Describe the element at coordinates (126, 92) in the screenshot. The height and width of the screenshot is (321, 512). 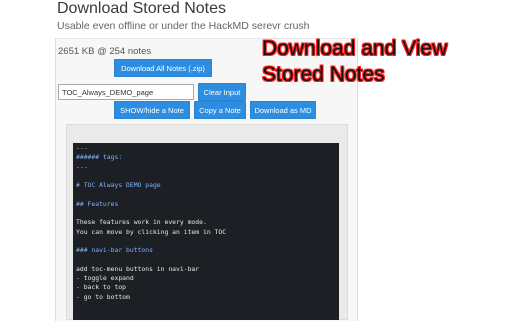
I see `note-name-input` at that location.